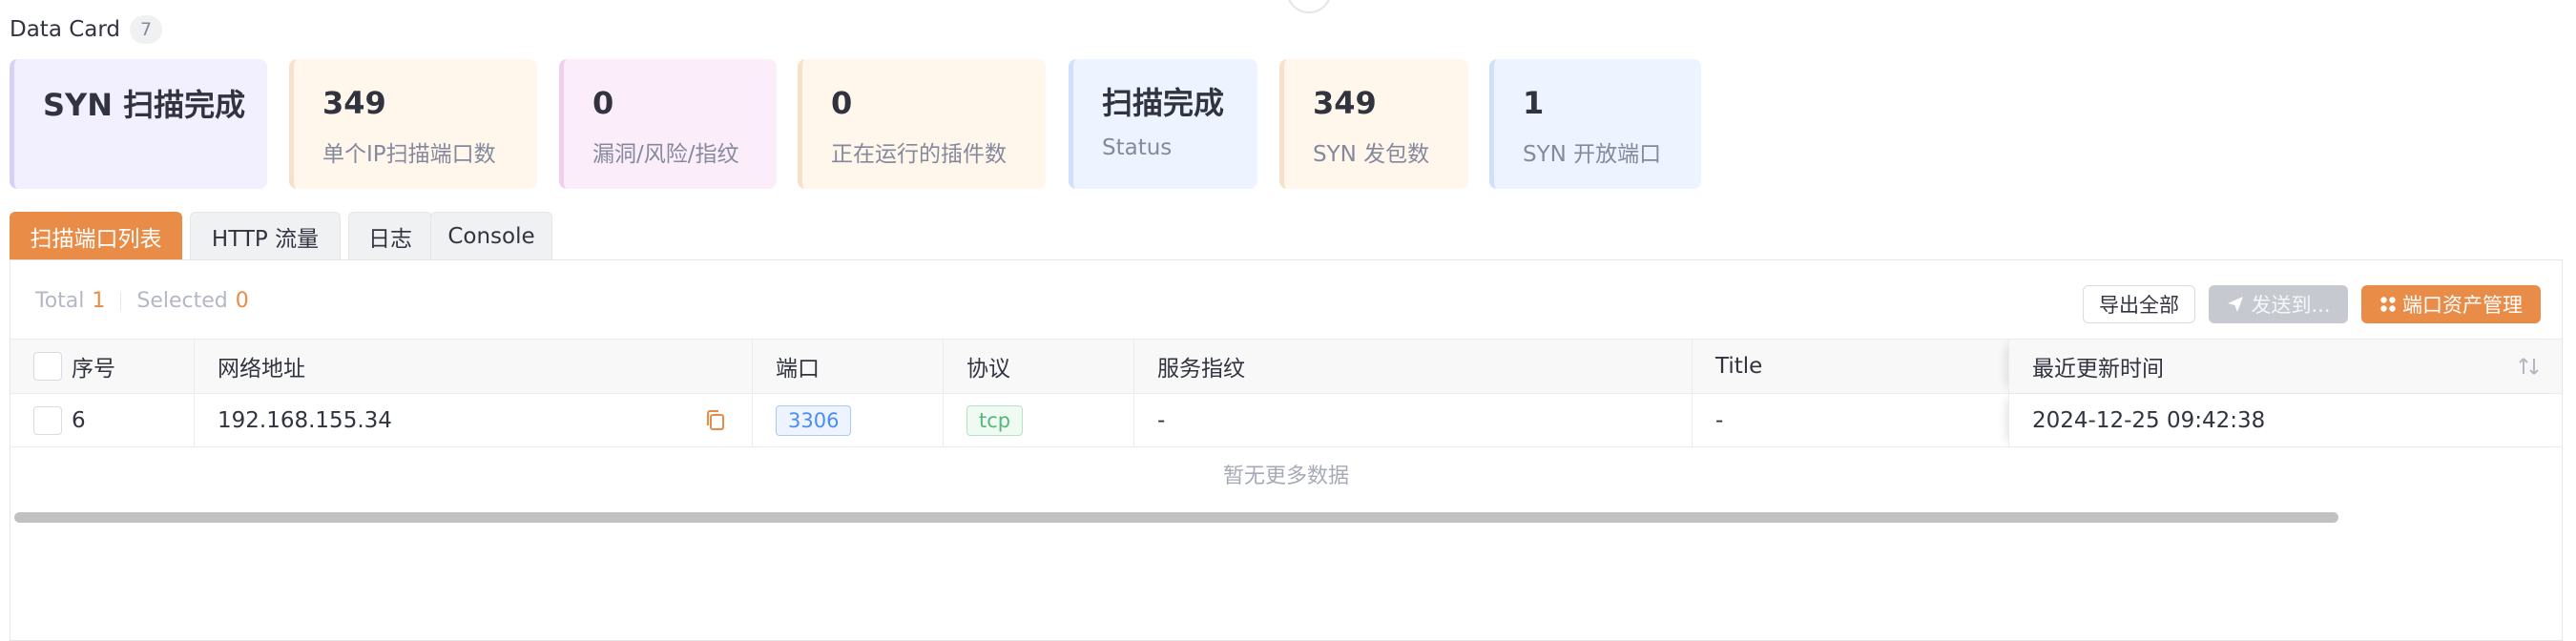 The image size is (2576, 641). Describe the element at coordinates (715, 420) in the screenshot. I see `copy-icon` at that location.